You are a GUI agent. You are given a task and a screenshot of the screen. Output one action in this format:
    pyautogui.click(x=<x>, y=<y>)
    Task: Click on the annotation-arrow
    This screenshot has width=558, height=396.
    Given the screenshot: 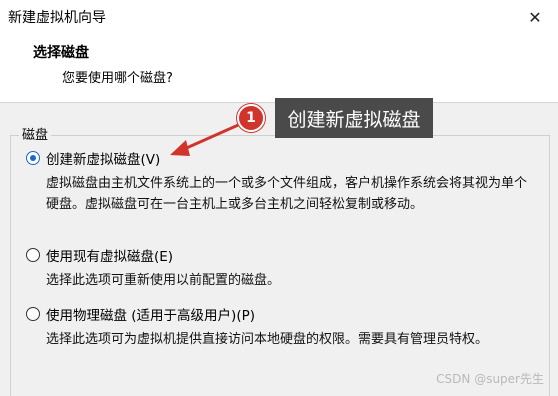 What is the action you would take?
    pyautogui.click(x=208, y=138)
    